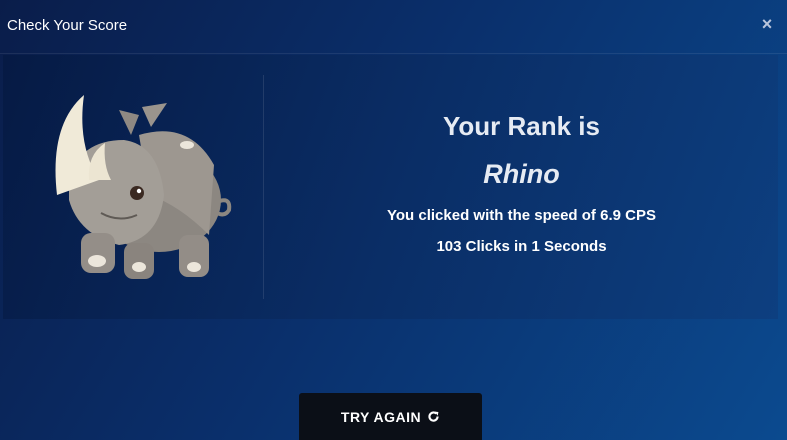  I want to click on duration-value: 1, so click(535, 246).